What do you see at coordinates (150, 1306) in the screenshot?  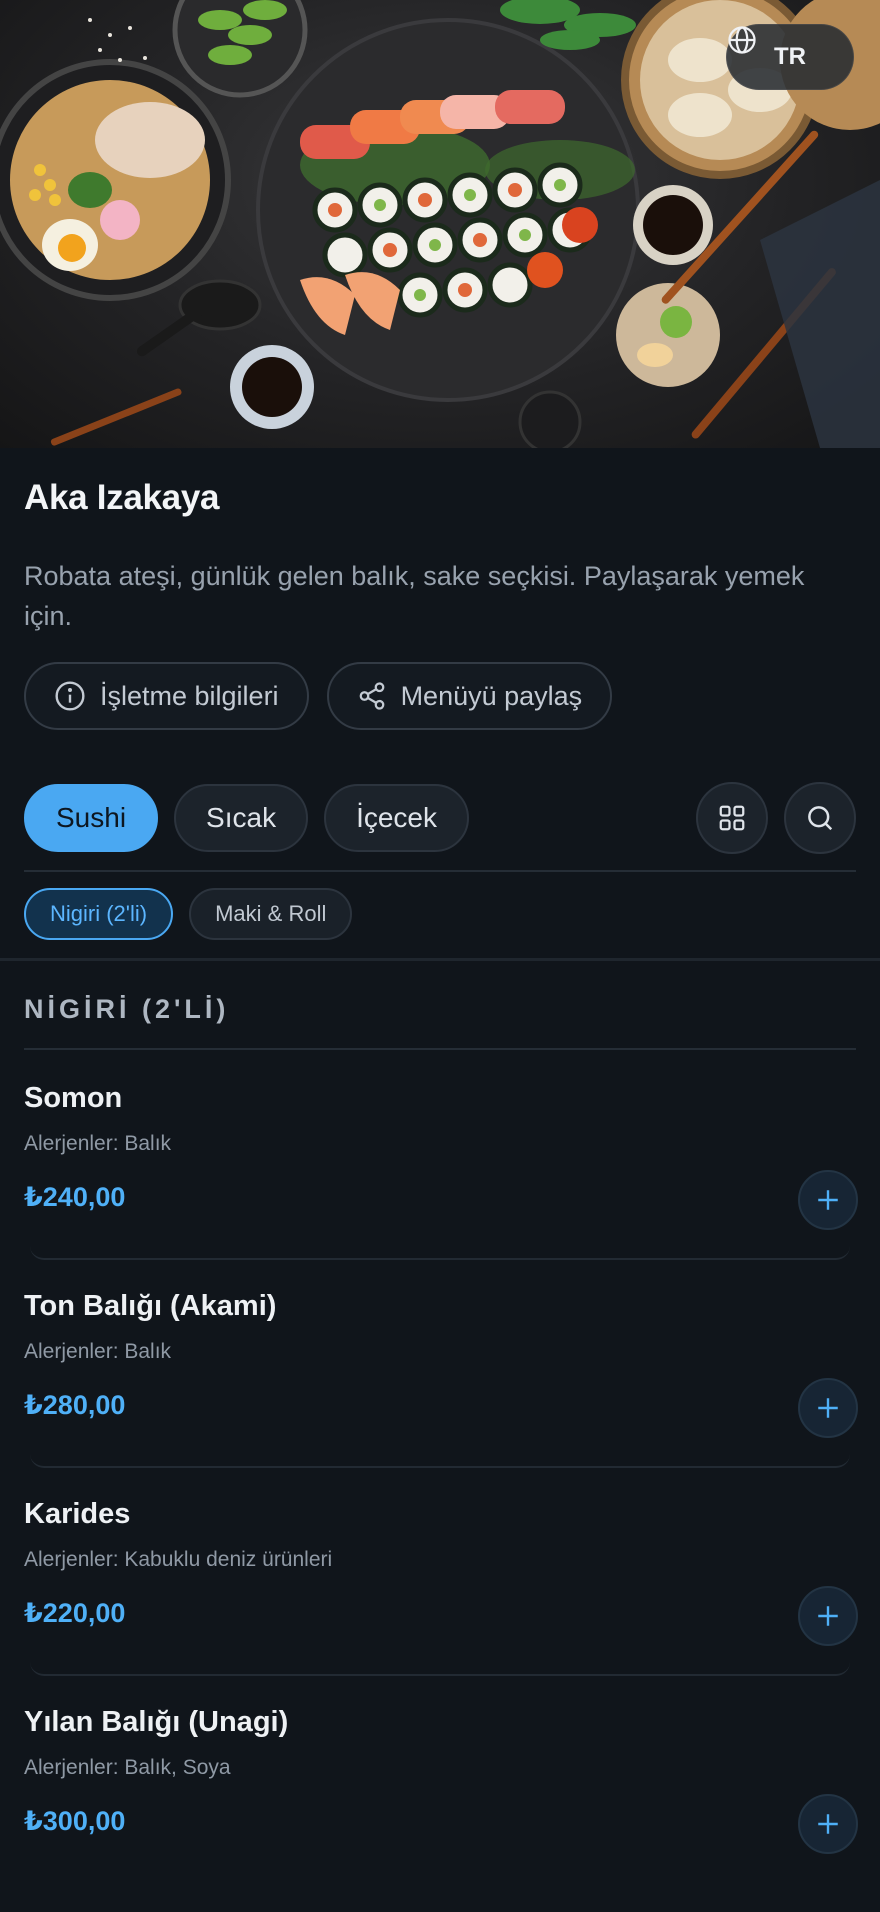 I see `item-name: Ton Balığı (Akami)` at bounding box center [150, 1306].